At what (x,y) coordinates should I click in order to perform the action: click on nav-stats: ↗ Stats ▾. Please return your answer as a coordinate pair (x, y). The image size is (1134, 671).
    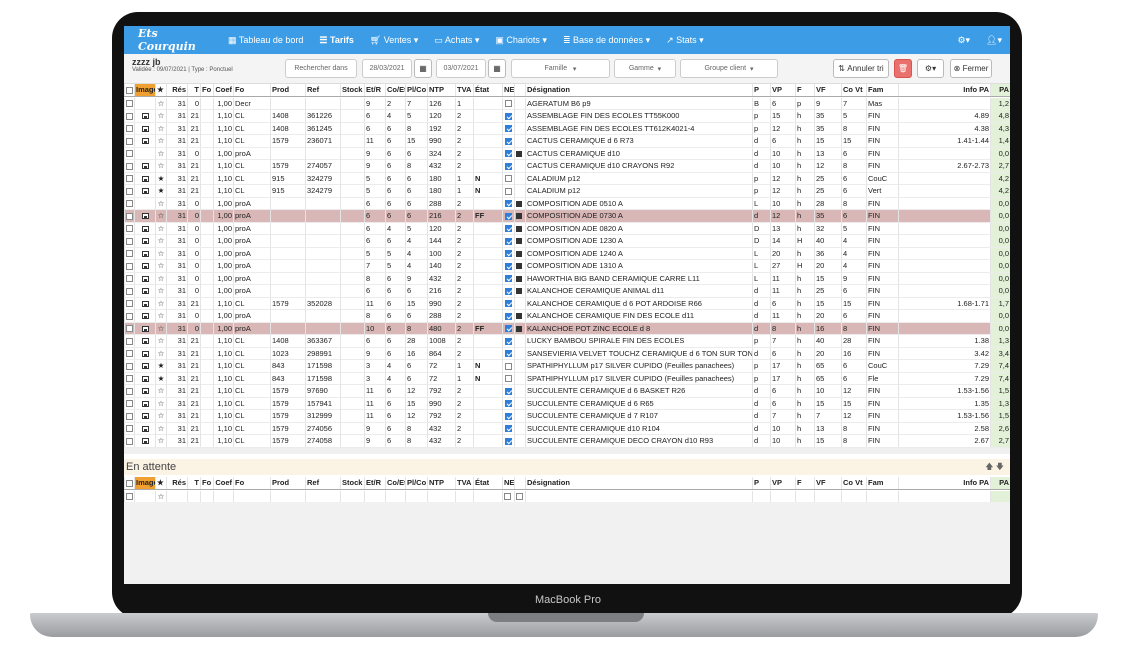
    Looking at the image, I should click on (685, 40).